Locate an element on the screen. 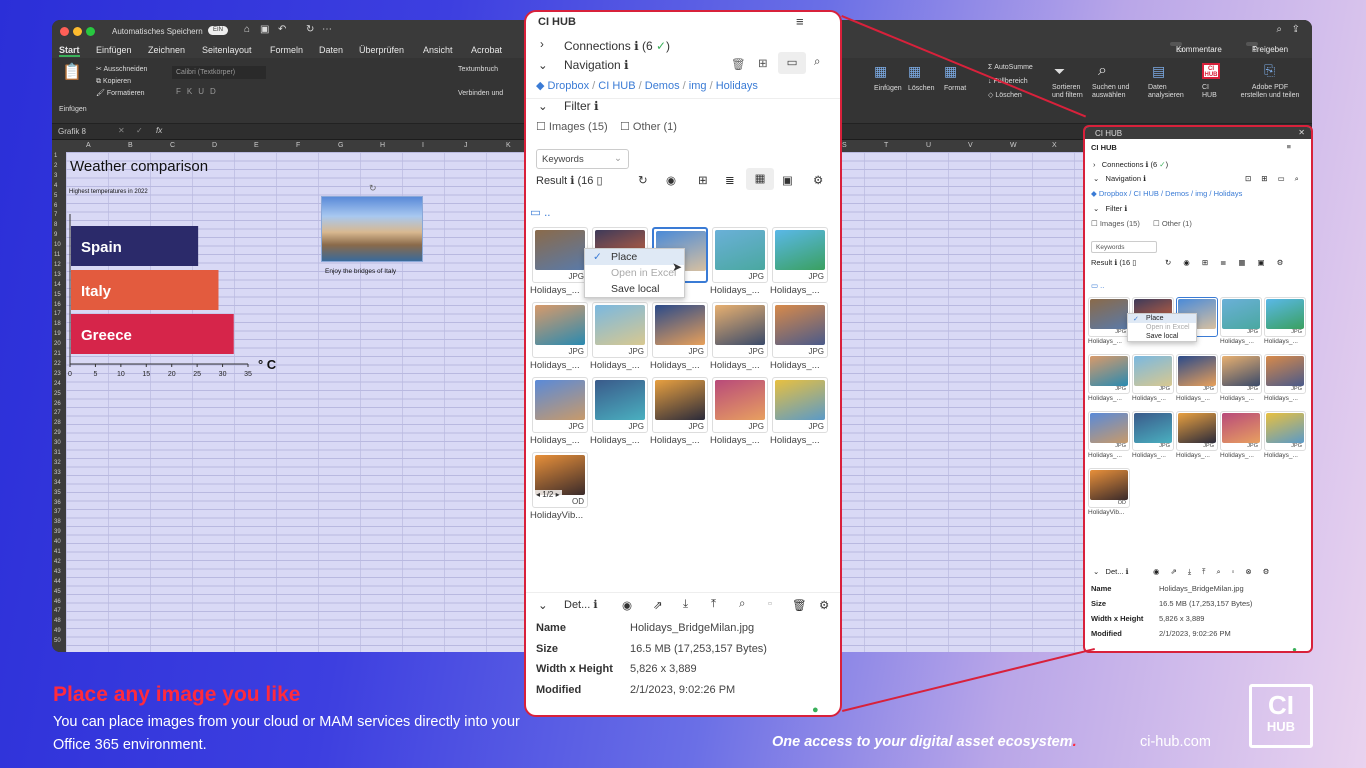 Image resolution: width=1366 pixels, height=768 pixels. row-header: 1 is located at coordinates (55, 156).